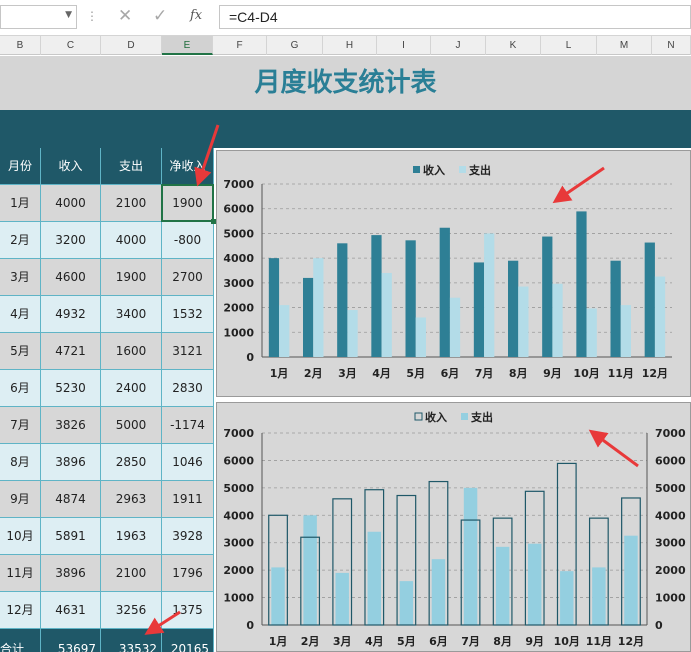 This screenshot has height=652, width=691. I want to click on table-cell-month: 11月, so click(20, 573).